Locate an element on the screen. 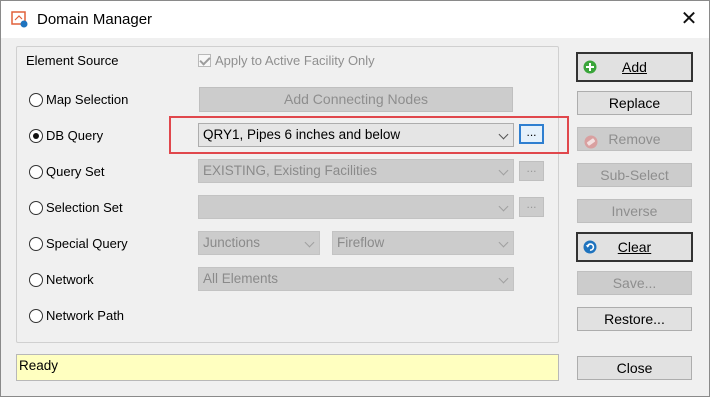 This screenshot has height=397, width=710. special-query-type-value: Junctions is located at coordinates (232, 242).